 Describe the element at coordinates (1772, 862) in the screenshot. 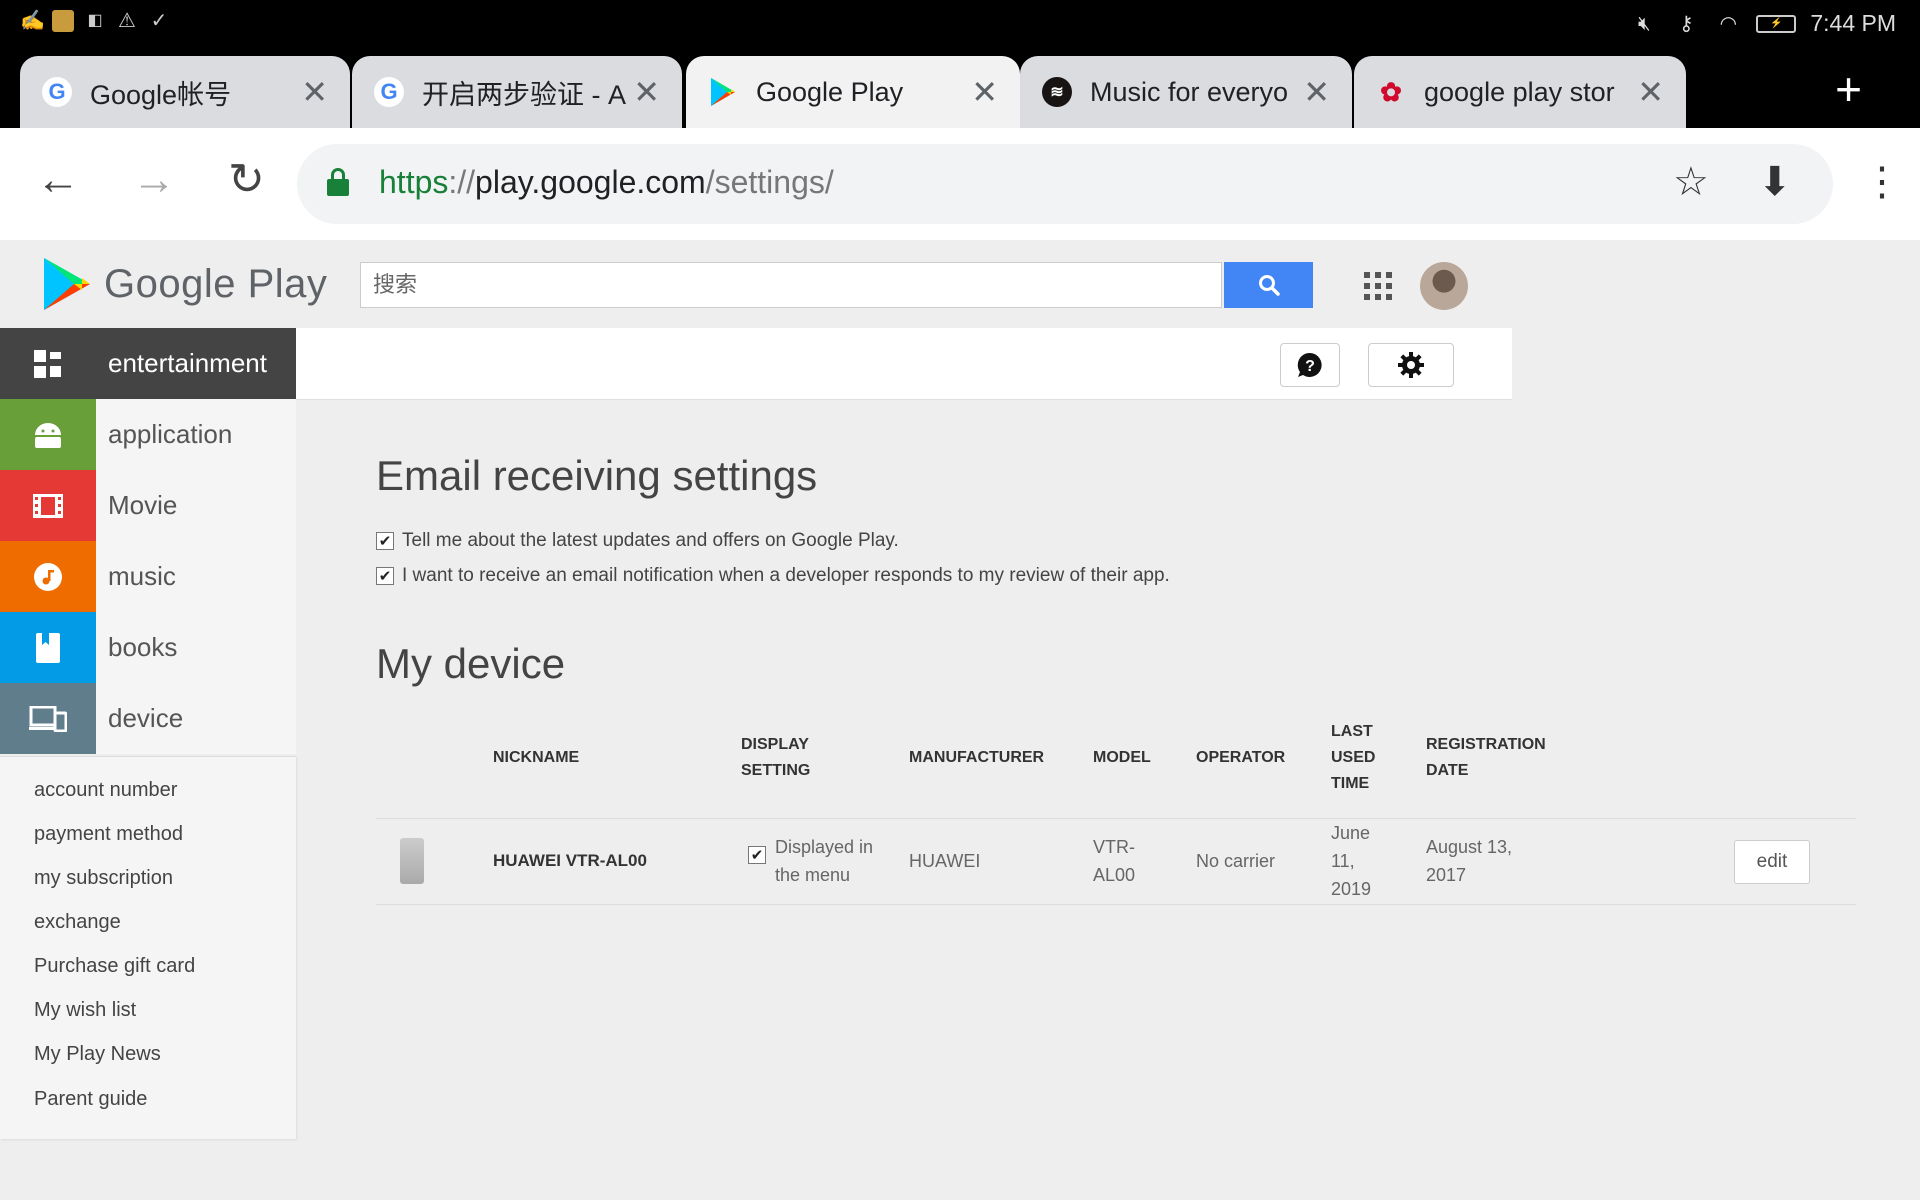

I see `edit-device-button: edit` at that location.